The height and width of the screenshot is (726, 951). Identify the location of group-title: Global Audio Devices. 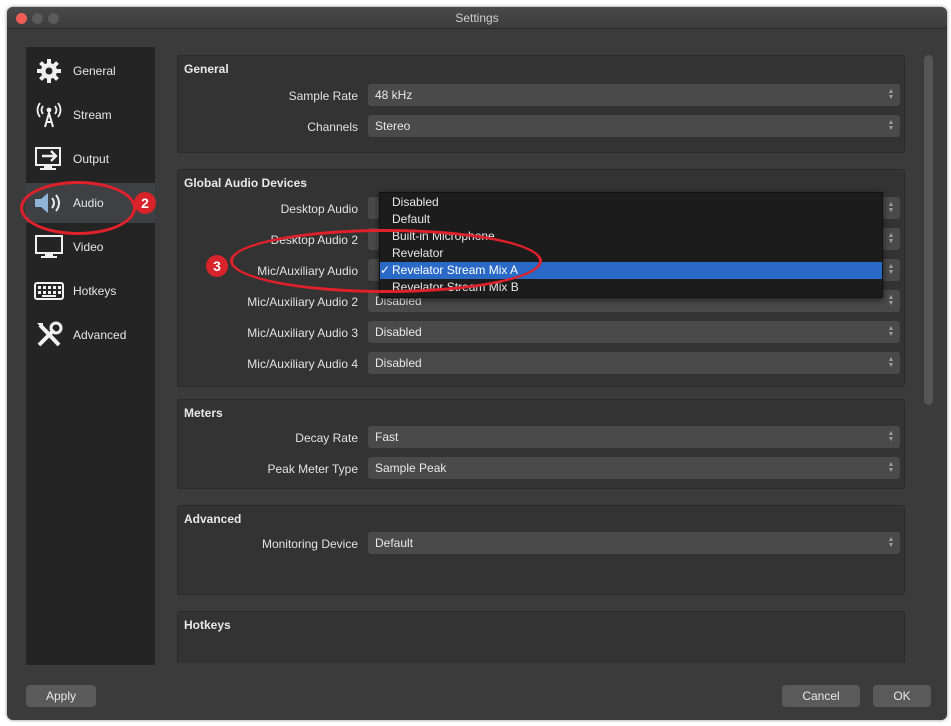
(245, 183).